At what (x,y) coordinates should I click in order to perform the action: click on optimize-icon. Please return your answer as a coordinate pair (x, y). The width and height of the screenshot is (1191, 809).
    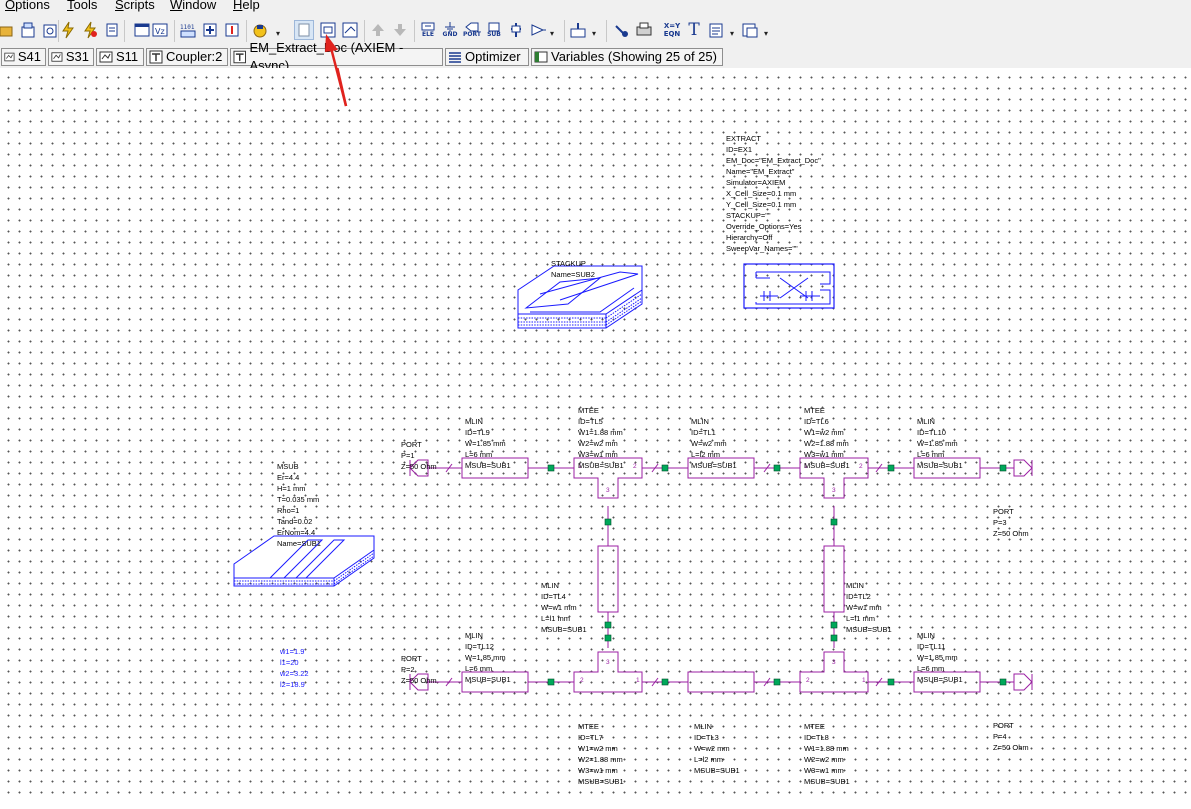
    Looking at the image, I should click on (112, 30).